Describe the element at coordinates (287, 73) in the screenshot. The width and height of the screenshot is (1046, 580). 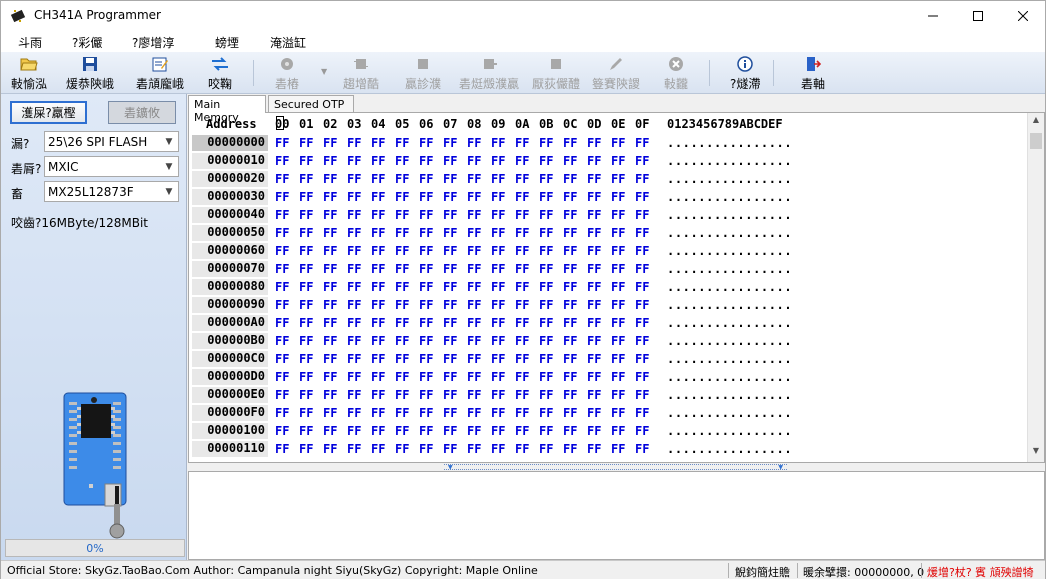
I see `detect-tool-button: 砉樁` at that location.